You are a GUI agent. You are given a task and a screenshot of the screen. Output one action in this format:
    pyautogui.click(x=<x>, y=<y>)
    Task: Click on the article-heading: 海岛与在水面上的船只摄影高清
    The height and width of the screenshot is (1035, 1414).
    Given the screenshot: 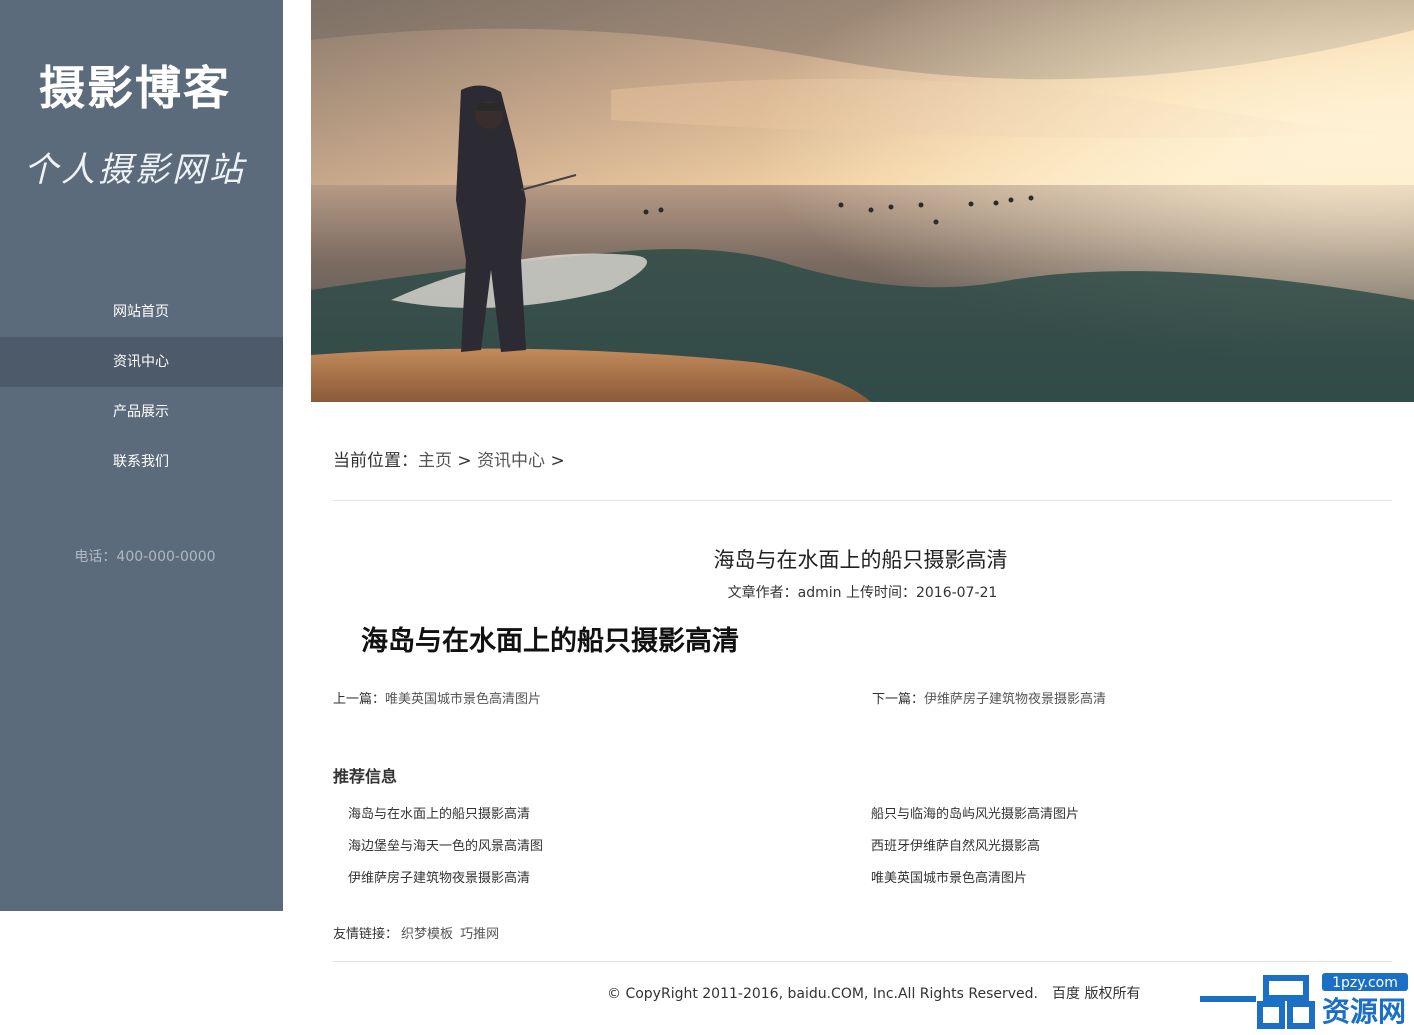 What is the action you would take?
    pyautogui.click(x=550, y=641)
    